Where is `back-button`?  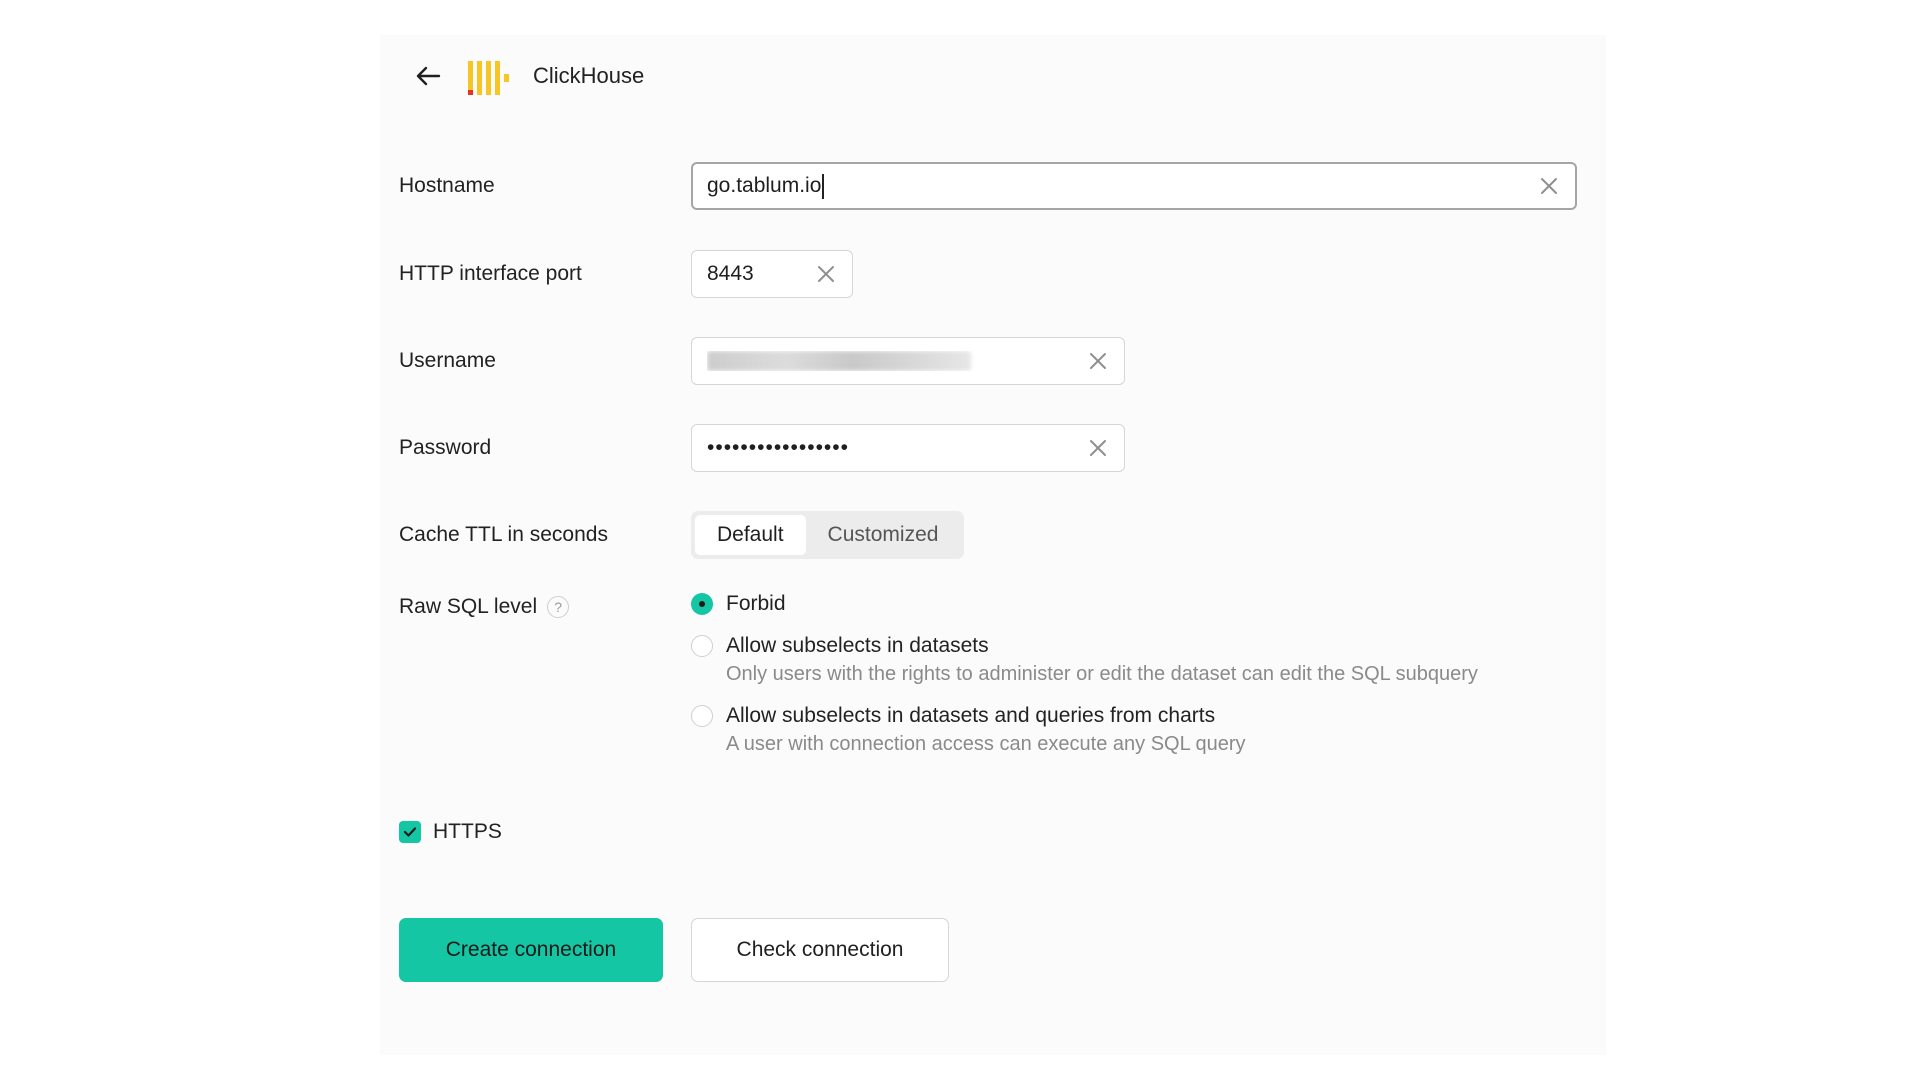 back-button is located at coordinates (428, 76).